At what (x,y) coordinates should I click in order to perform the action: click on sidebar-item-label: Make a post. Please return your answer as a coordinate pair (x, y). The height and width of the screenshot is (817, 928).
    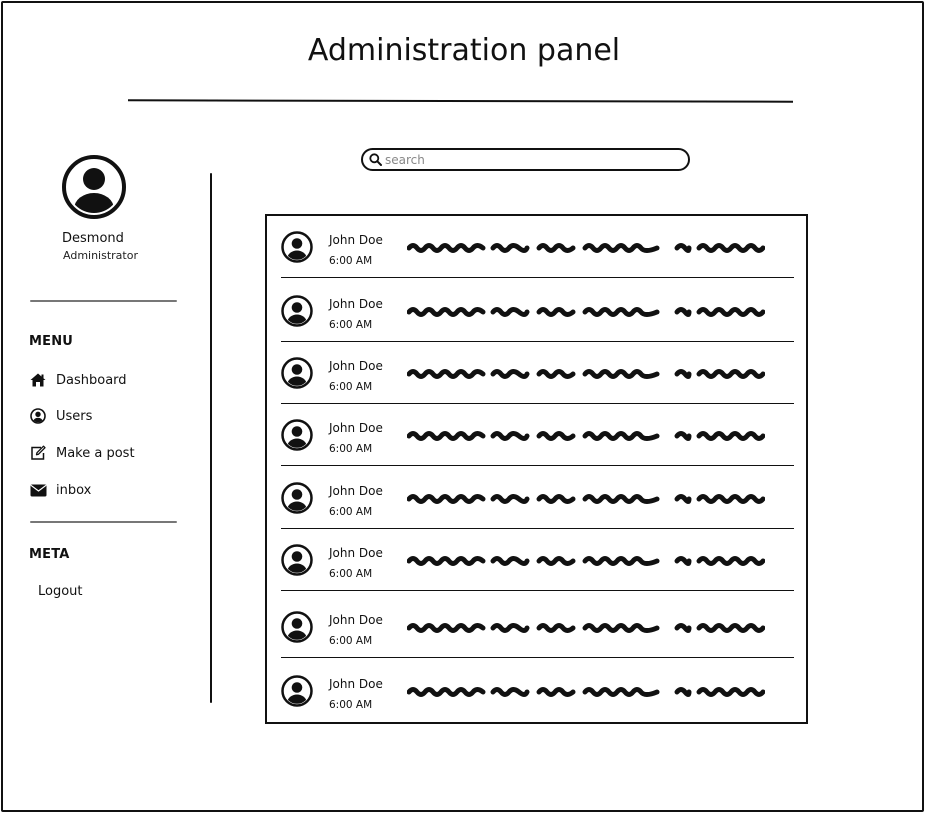
    Looking at the image, I should click on (95, 453).